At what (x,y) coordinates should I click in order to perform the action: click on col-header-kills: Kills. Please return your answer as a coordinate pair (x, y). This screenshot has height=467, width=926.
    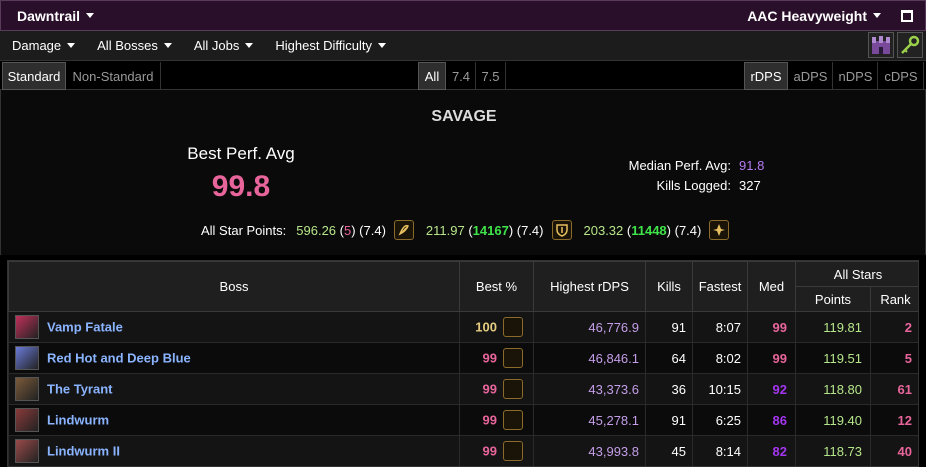
    Looking at the image, I should click on (669, 286).